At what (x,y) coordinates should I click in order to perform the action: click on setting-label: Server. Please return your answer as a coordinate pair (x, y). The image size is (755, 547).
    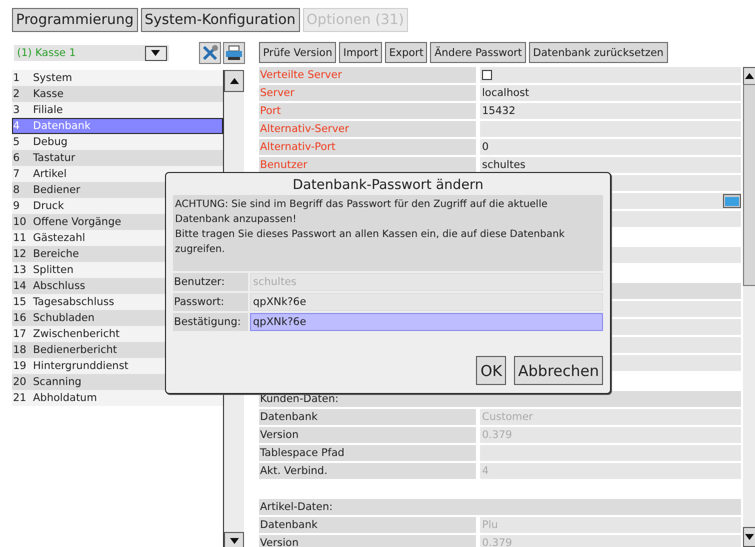
    Looking at the image, I should click on (367, 93).